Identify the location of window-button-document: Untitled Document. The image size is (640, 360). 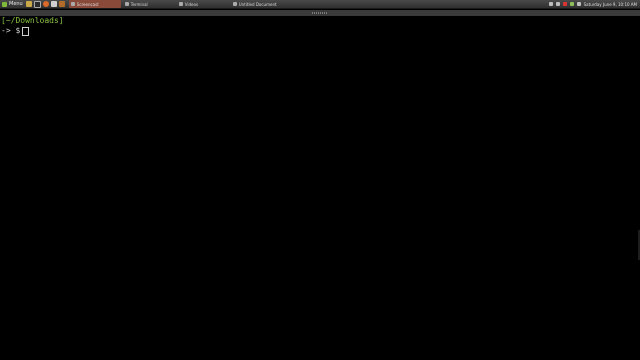
(257, 4).